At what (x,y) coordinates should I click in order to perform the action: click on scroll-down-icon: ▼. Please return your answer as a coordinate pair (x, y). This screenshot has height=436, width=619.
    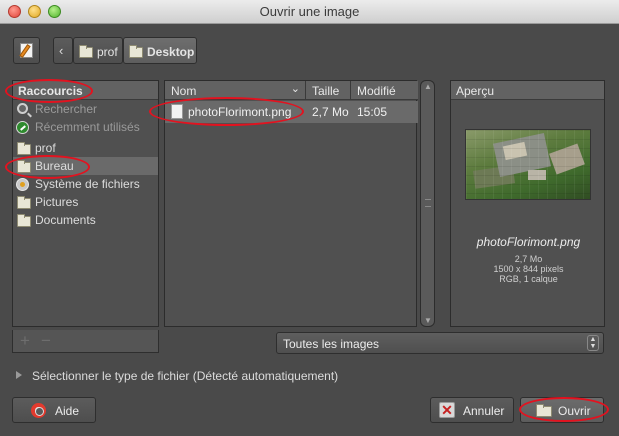
    Looking at the image, I should click on (428, 320).